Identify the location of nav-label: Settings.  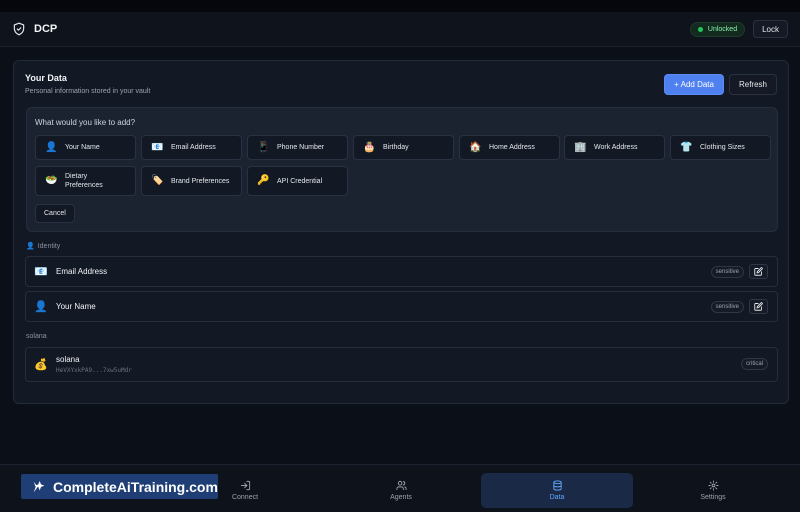
(713, 497).